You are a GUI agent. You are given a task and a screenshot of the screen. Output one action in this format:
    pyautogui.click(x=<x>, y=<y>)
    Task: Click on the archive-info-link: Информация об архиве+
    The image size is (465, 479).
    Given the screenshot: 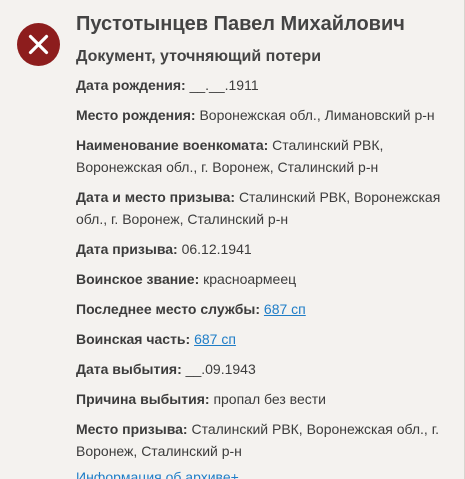 What is the action you would take?
    pyautogui.click(x=266, y=473)
    